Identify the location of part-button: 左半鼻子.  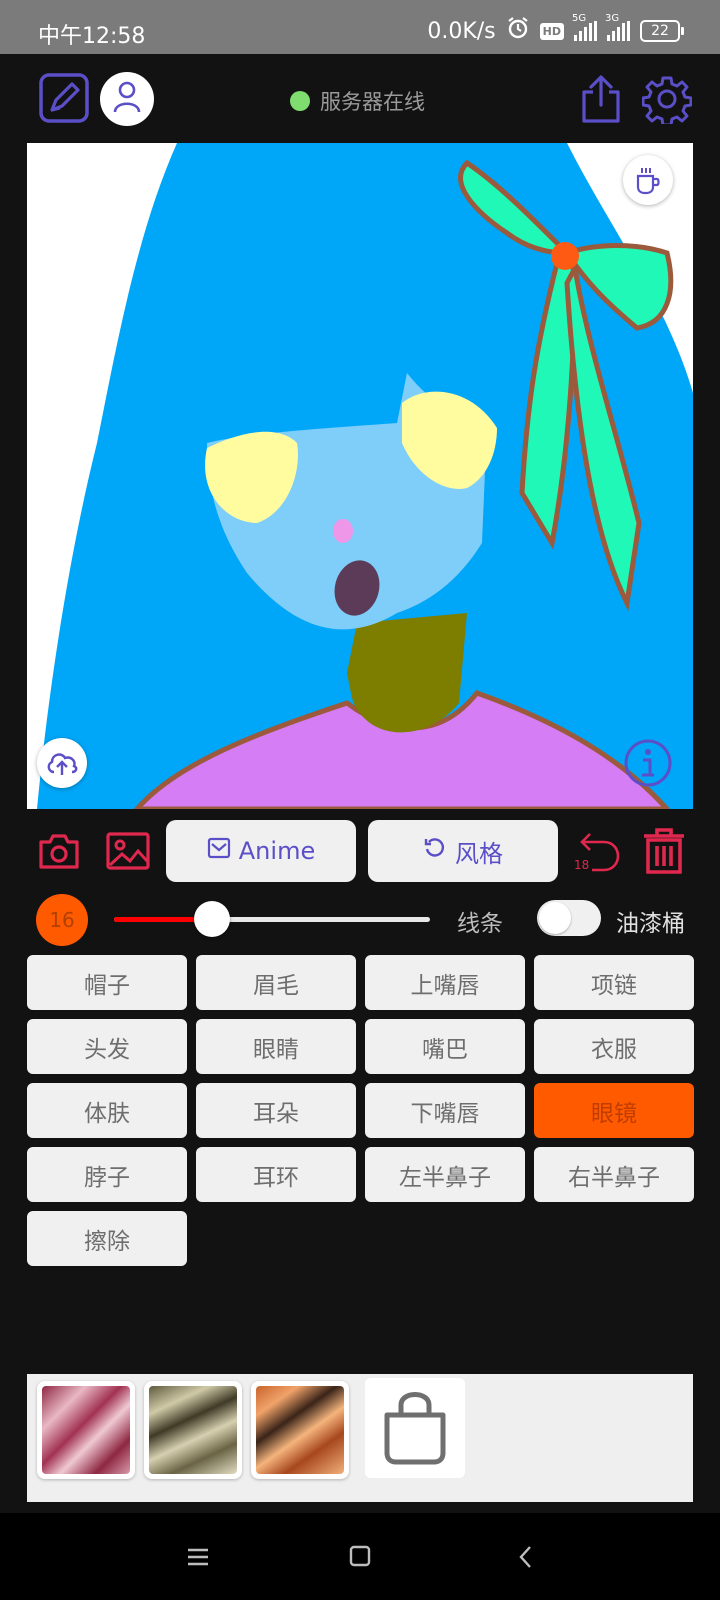
(445, 1174).